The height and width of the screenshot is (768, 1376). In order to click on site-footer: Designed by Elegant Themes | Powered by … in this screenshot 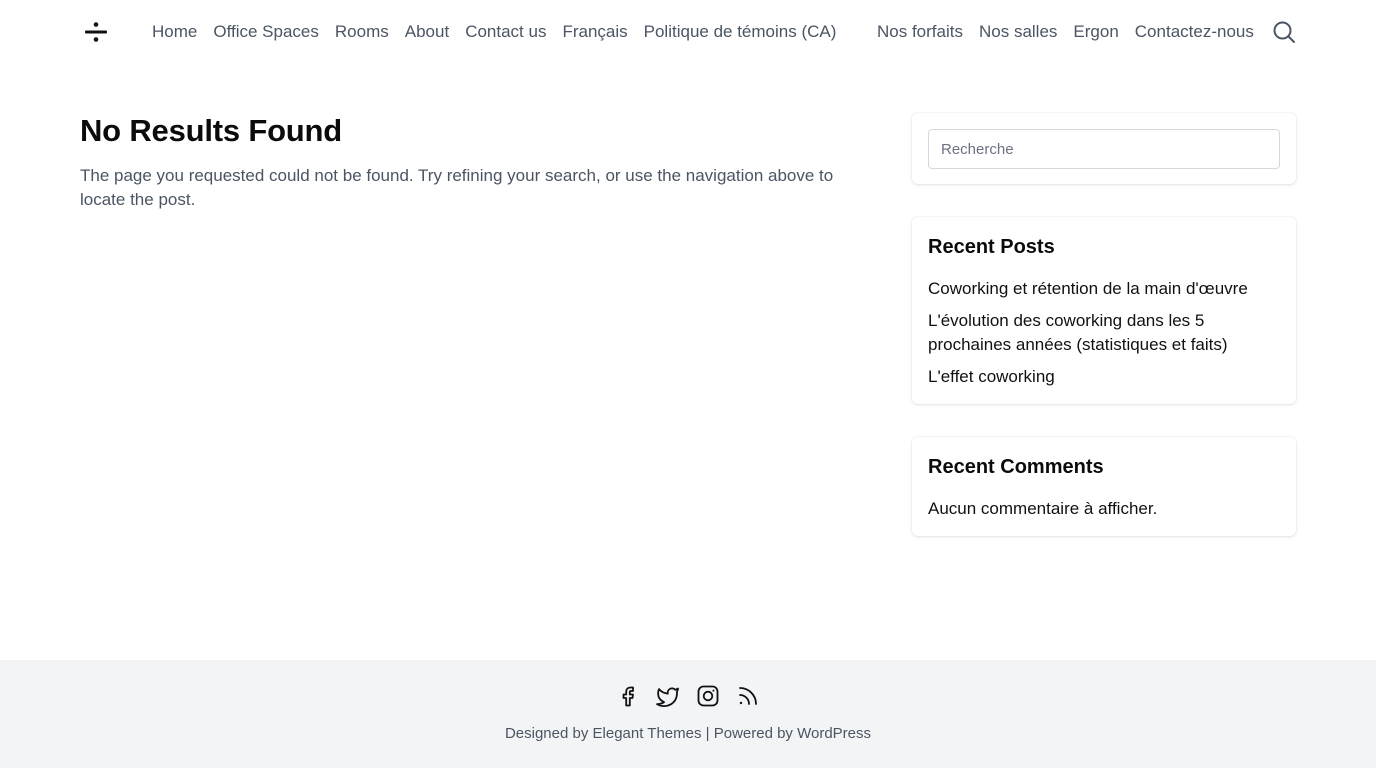, I will do `click(688, 714)`.